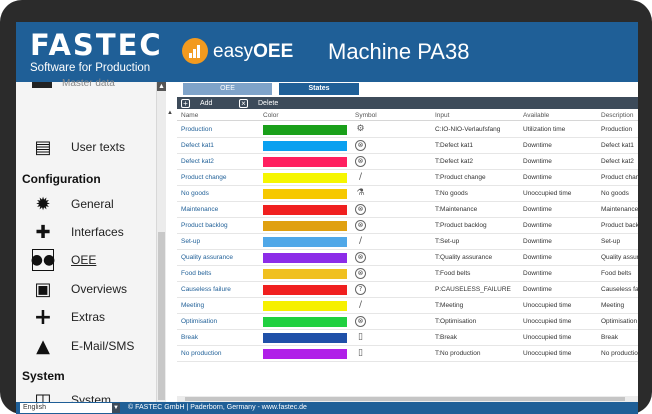  I want to click on state-name-cell: Quality assurance, so click(207, 257).